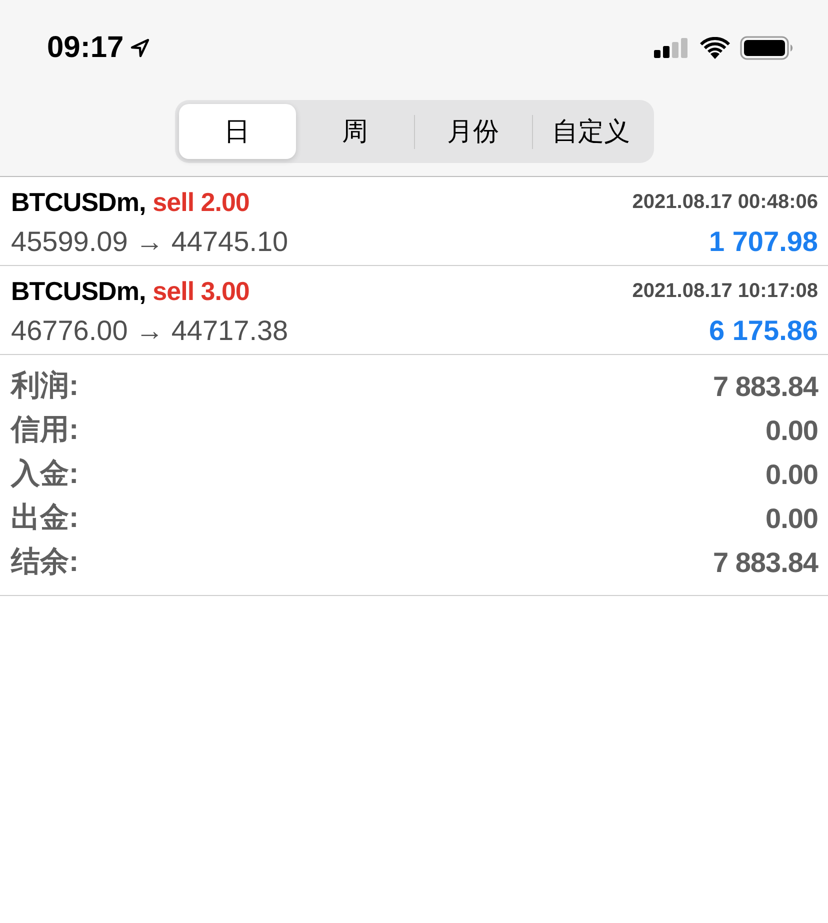  I want to click on status-time: 09:17, so click(85, 48).